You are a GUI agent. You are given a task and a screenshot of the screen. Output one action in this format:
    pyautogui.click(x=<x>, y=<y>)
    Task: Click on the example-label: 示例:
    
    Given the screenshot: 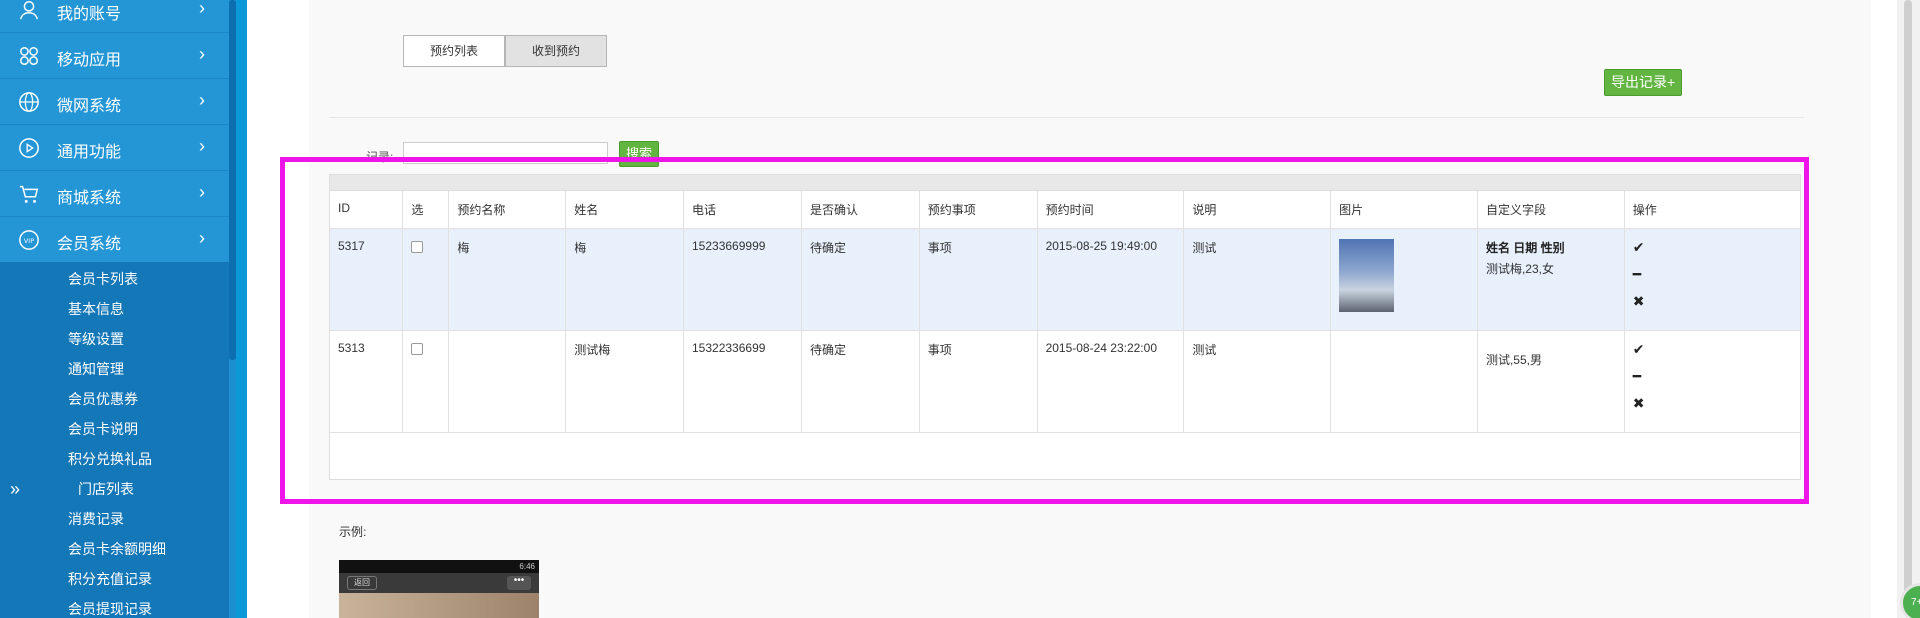 What is the action you would take?
    pyautogui.click(x=353, y=532)
    